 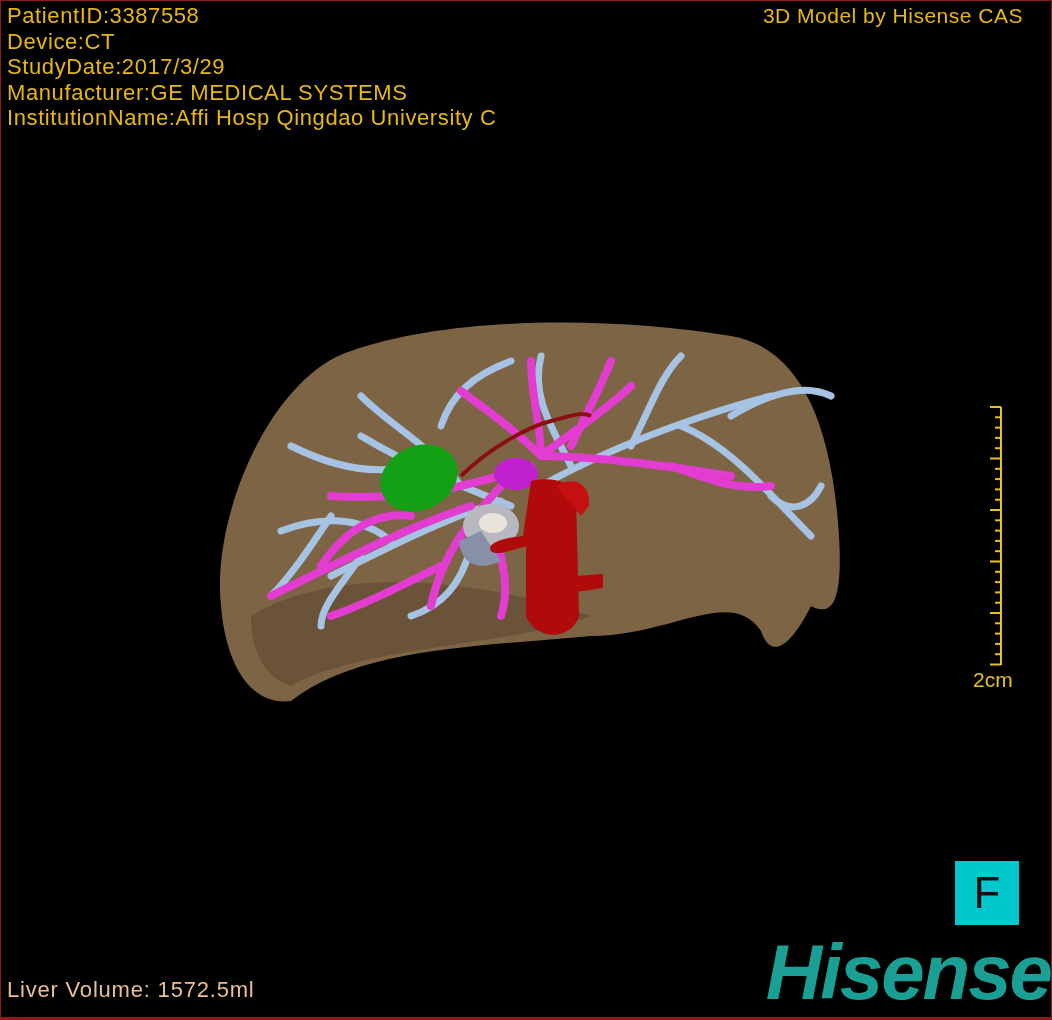 What do you see at coordinates (987, 893) in the screenshot?
I see `orientation-marker: F` at bounding box center [987, 893].